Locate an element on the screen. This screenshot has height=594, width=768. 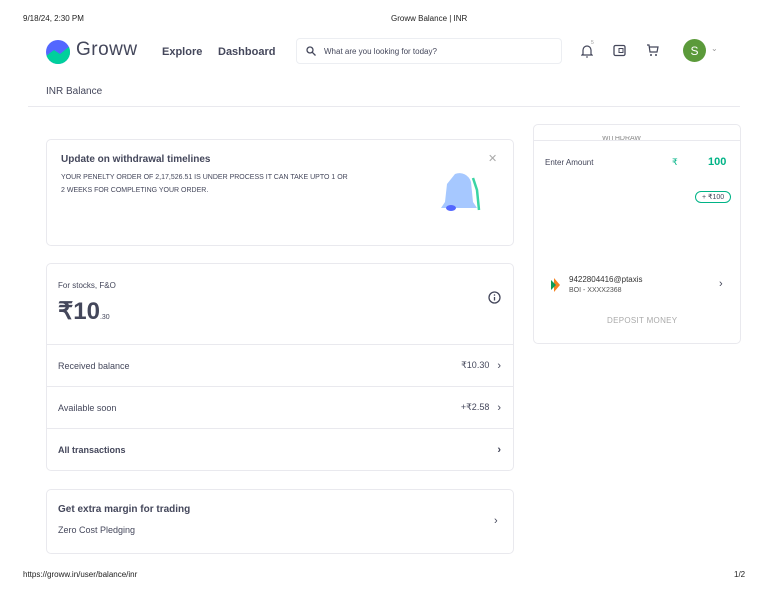
print-url: https://groww.in/user/balance/inr is located at coordinates (80, 574).